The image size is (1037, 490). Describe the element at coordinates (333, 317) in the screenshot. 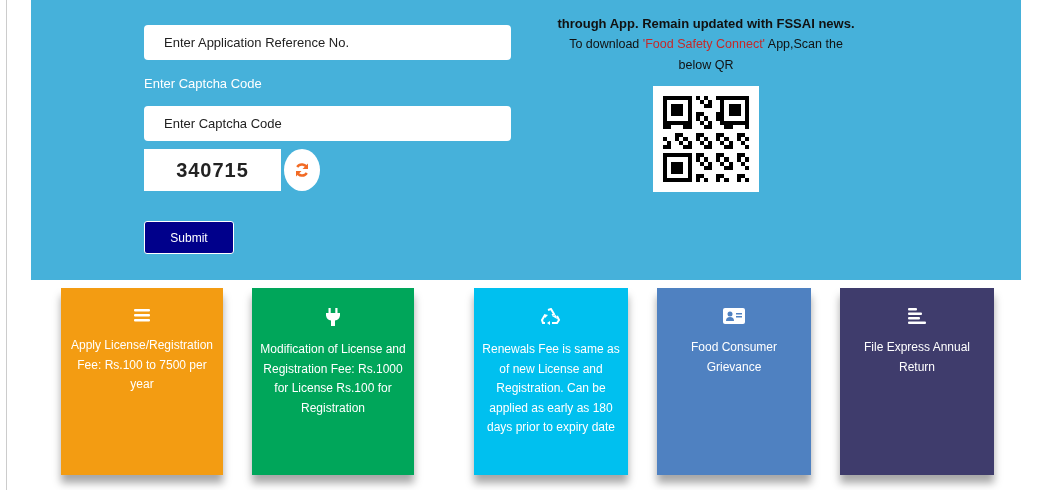

I see `plug-icon` at that location.